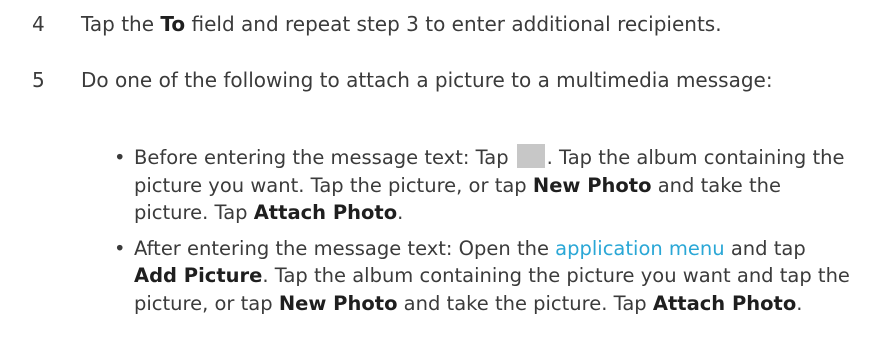  I want to click on to-field-label: To, so click(173, 24).